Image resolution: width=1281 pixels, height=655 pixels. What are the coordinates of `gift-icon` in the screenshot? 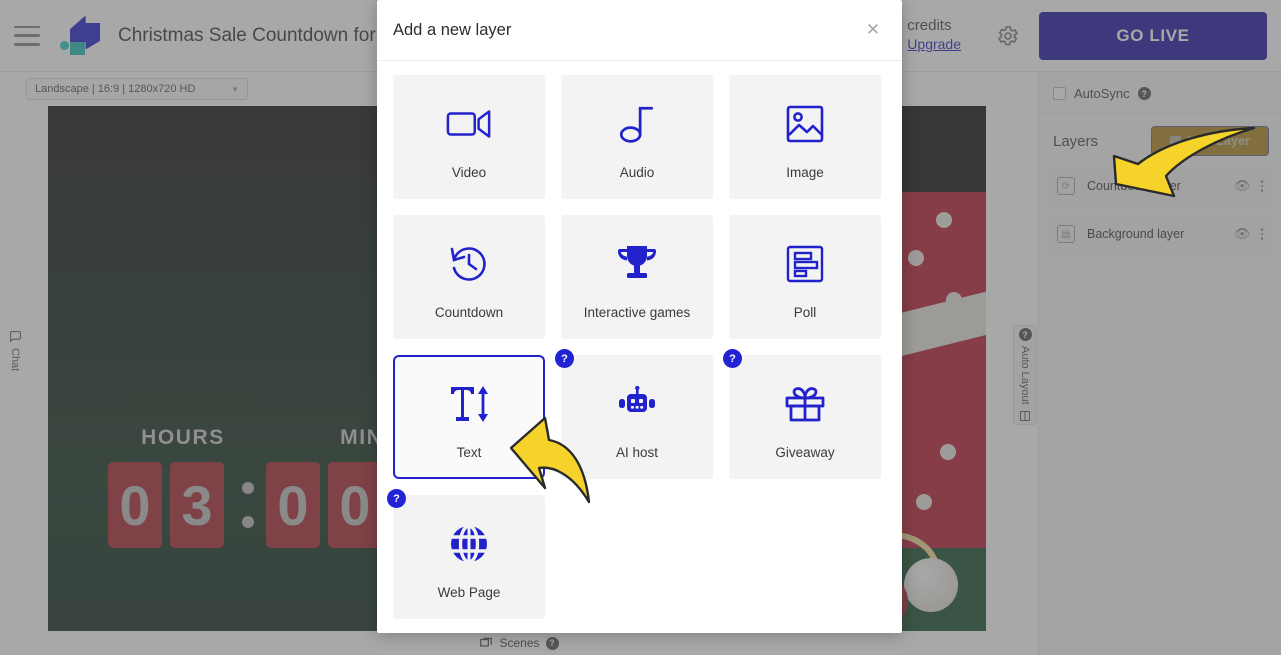 It's located at (805, 404).